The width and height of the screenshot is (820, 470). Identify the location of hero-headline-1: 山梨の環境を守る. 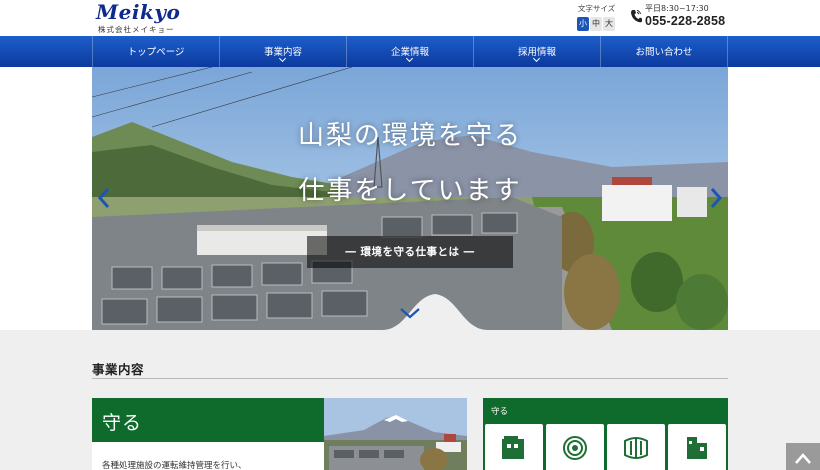
(409, 136).